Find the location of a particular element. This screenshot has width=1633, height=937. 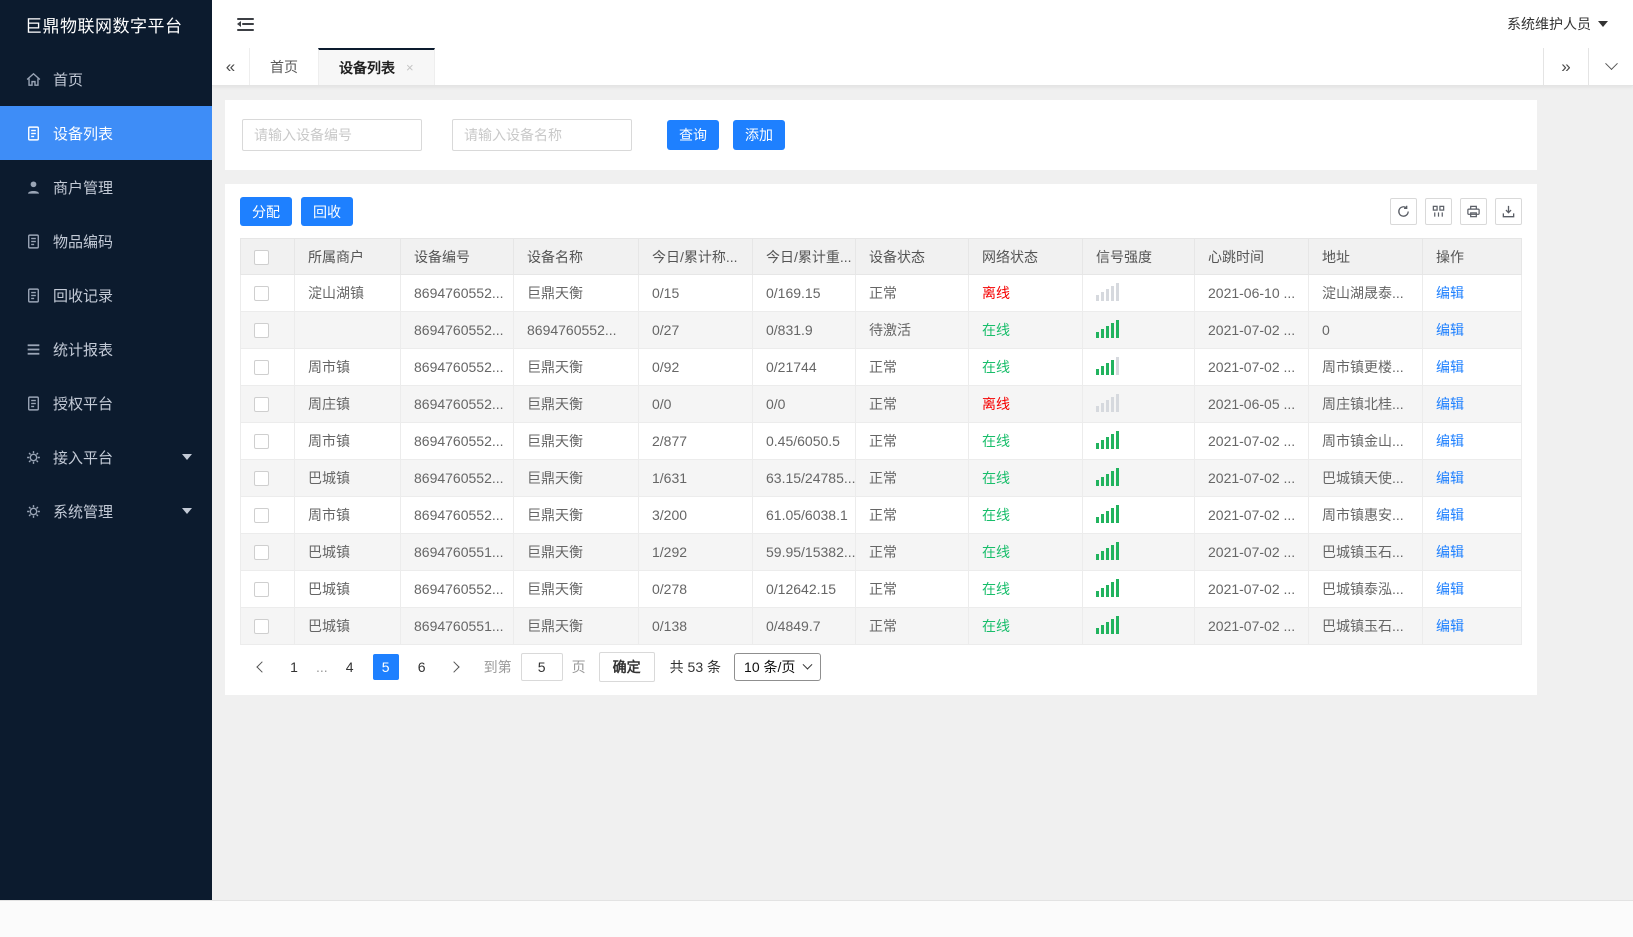

query-button: 查询 is located at coordinates (693, 135).